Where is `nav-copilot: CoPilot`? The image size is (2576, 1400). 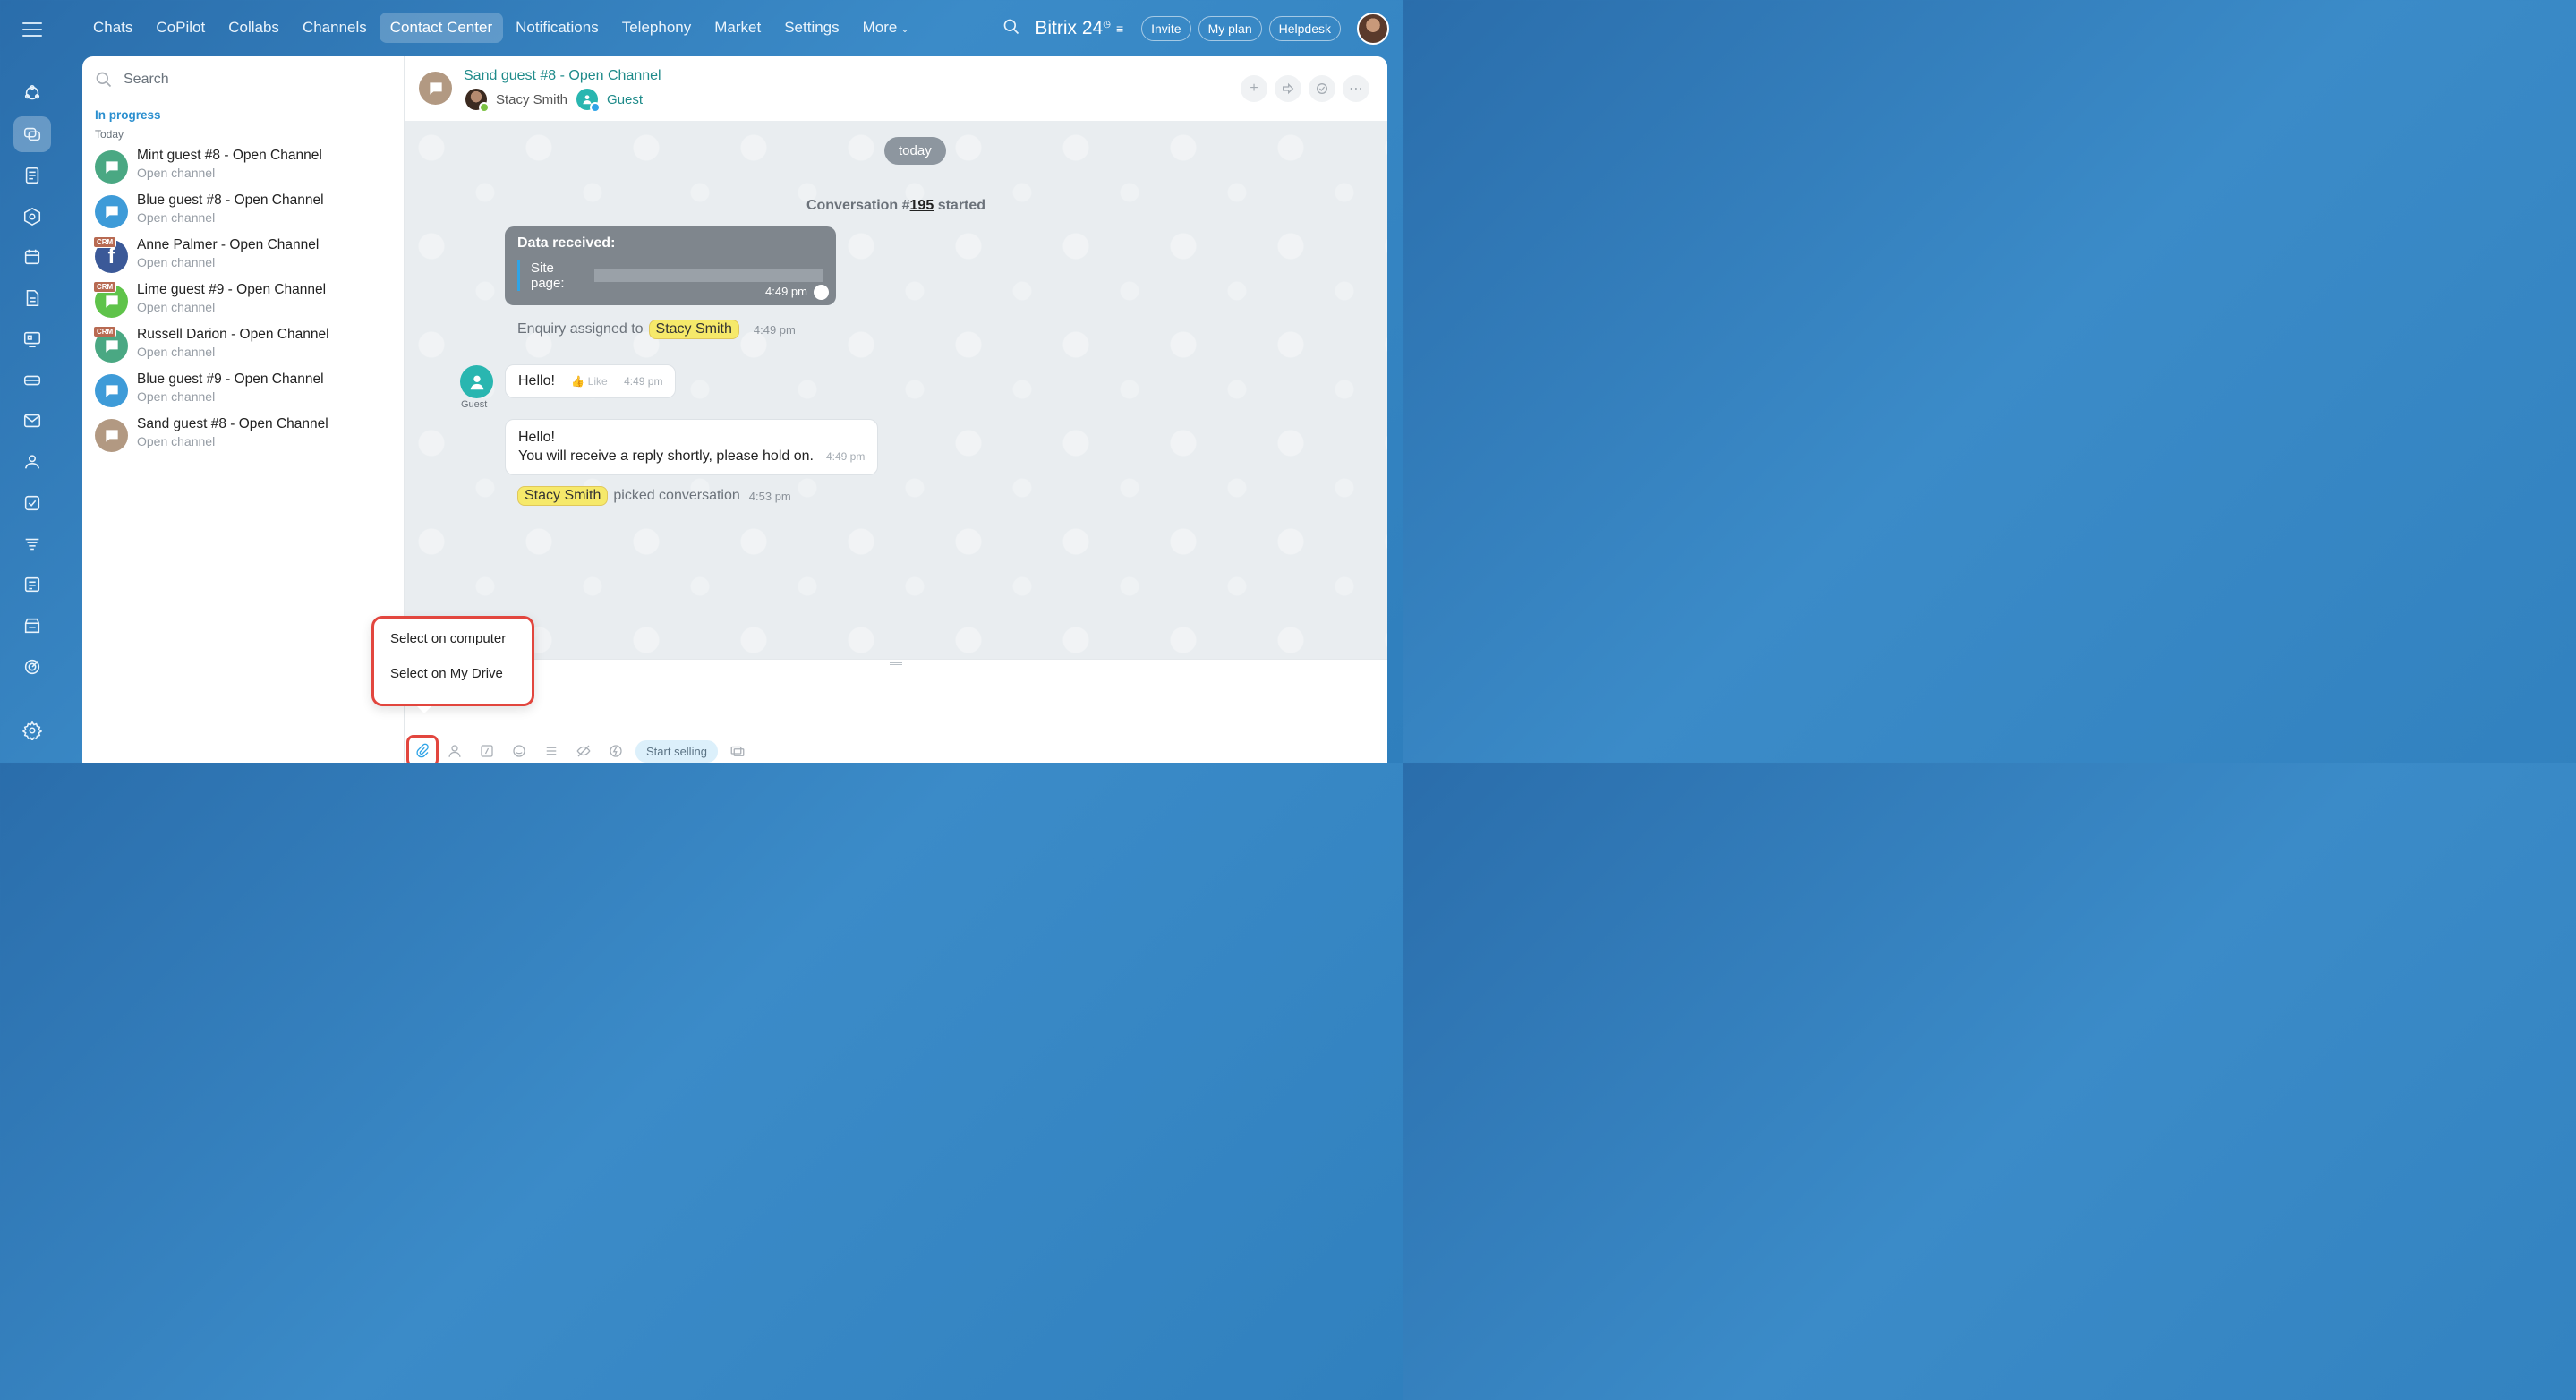
nav-copilot: CoPilot is located at coordinates (180, 28).